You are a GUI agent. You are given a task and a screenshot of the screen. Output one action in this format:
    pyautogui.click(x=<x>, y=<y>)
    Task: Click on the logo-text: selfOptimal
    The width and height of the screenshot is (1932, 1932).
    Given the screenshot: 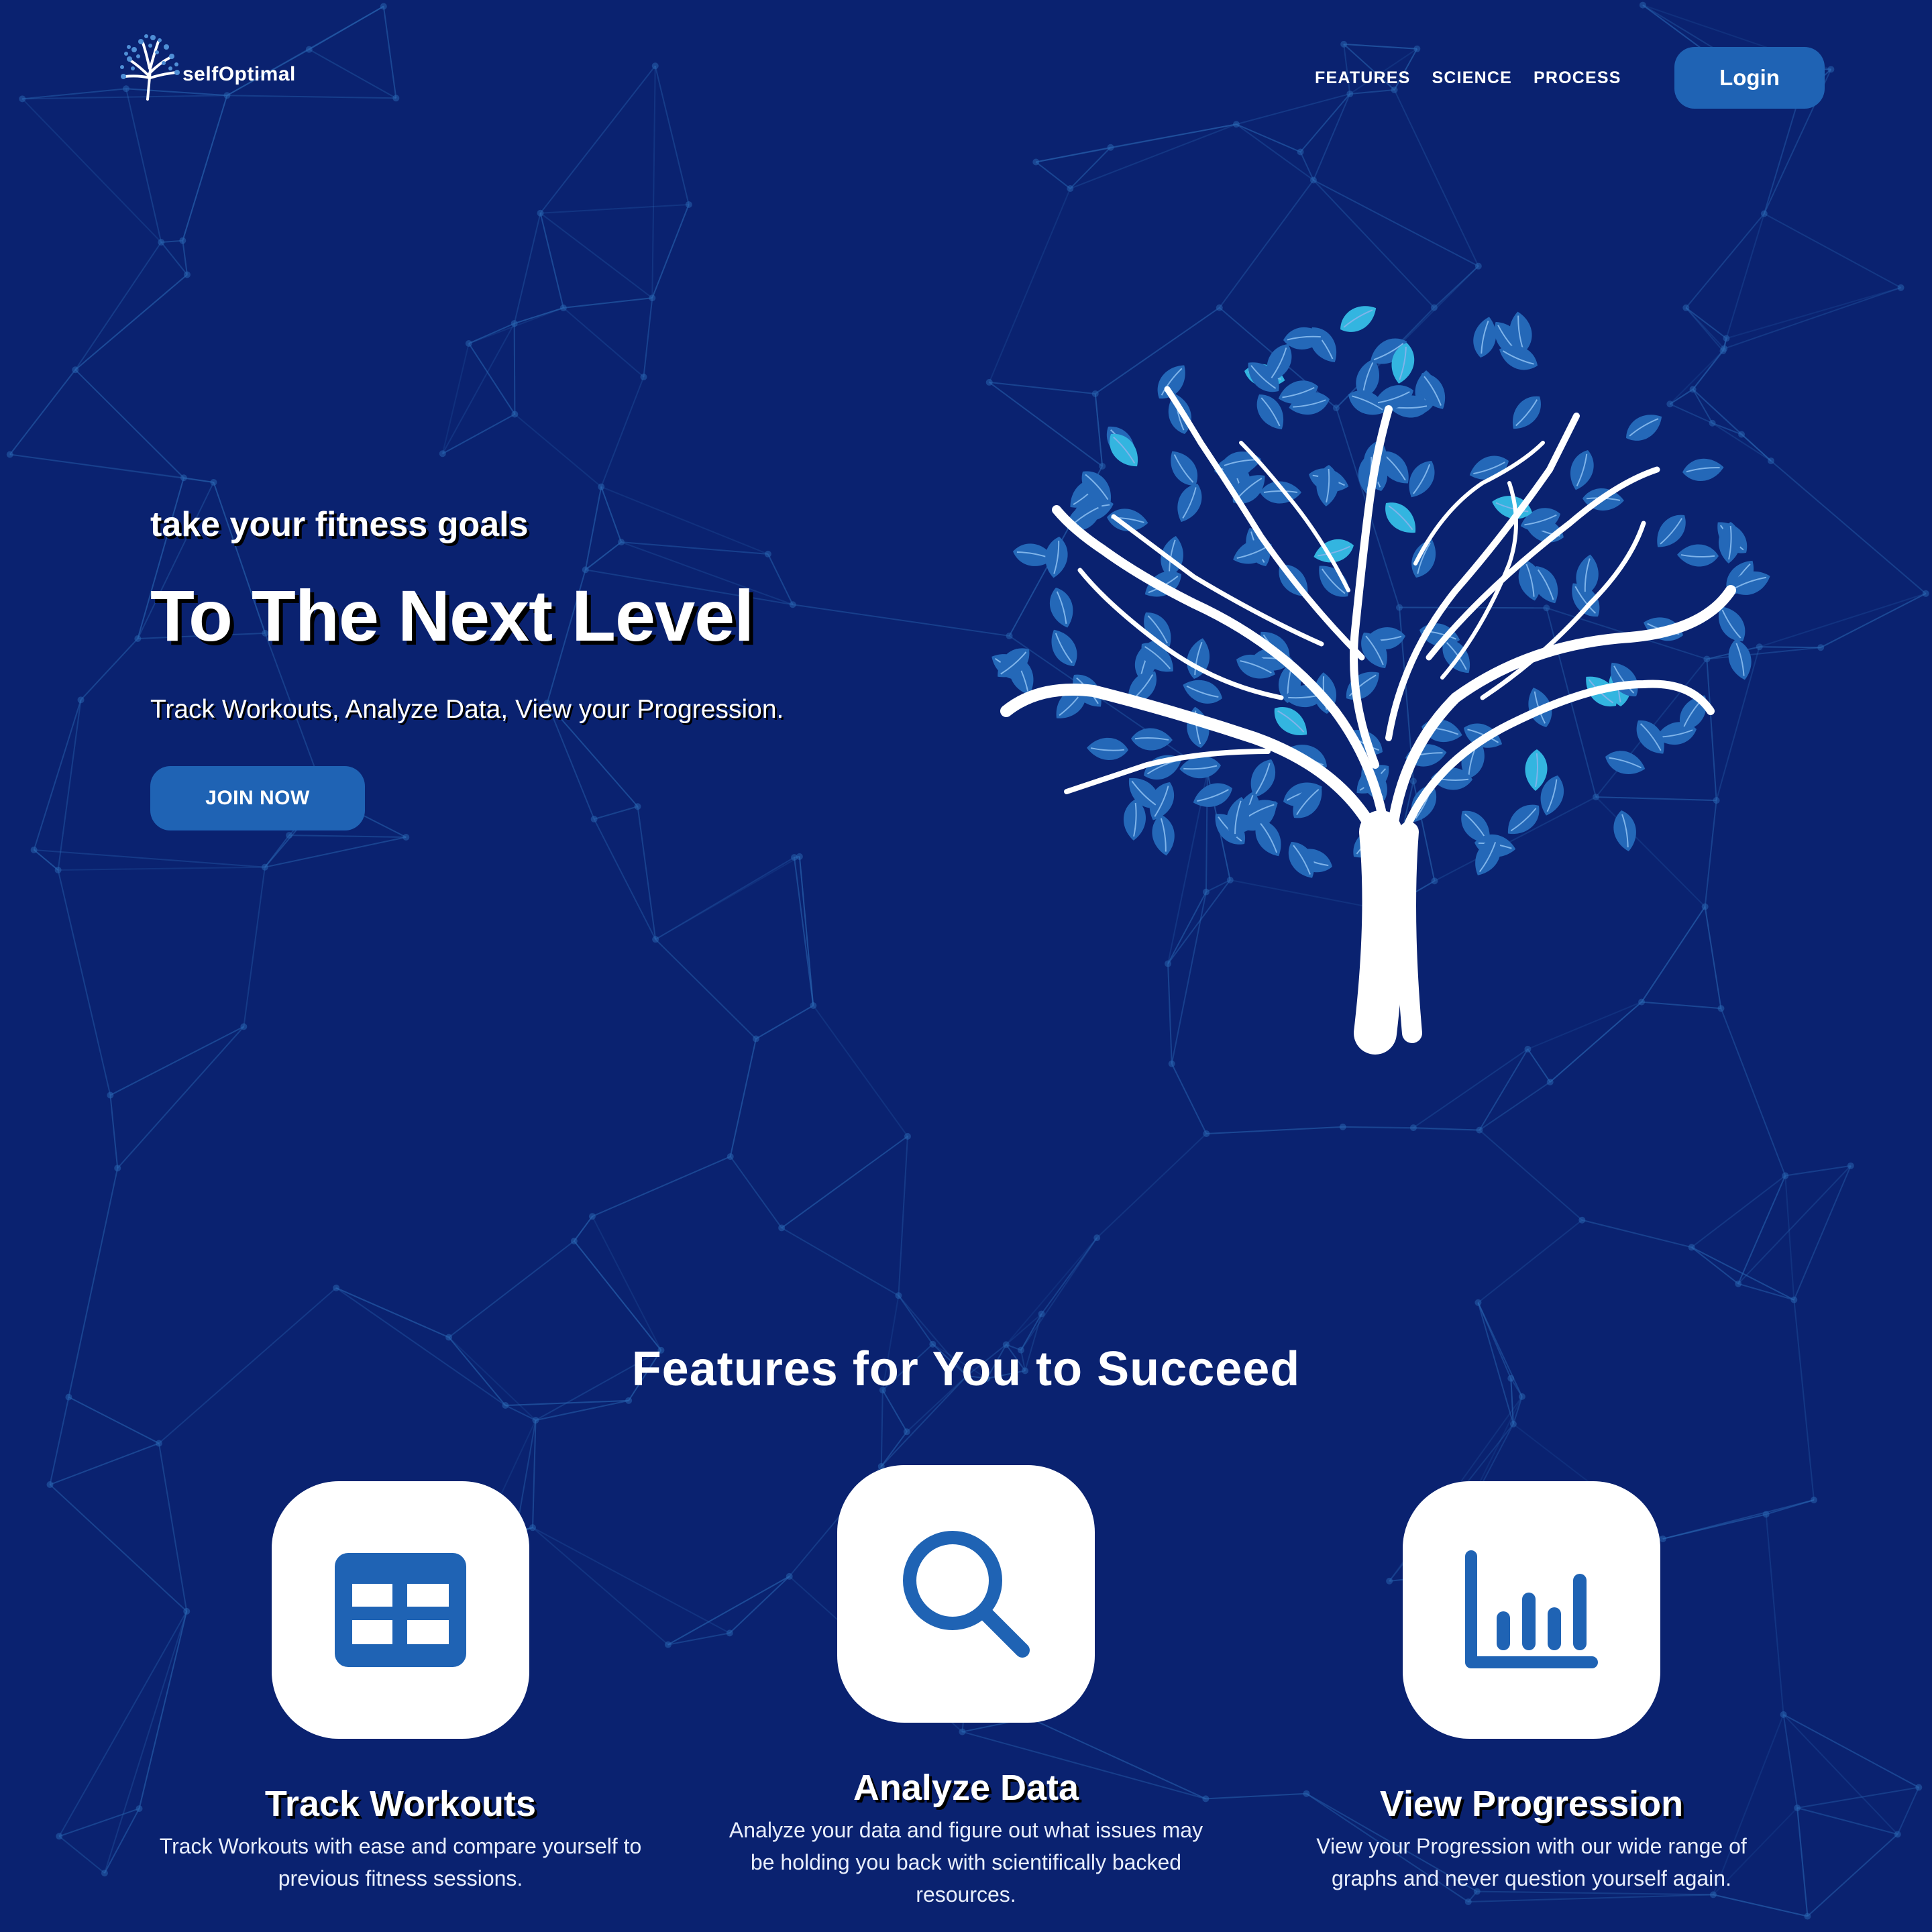 What is the action you would take?
    pyautogui.click(x=239, y=74)
    